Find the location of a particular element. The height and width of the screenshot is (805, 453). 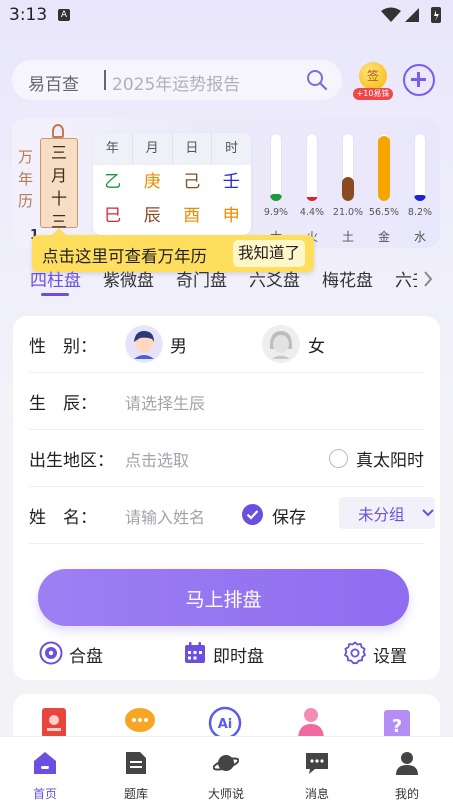

message-icon is located at coordinates (317, 763).